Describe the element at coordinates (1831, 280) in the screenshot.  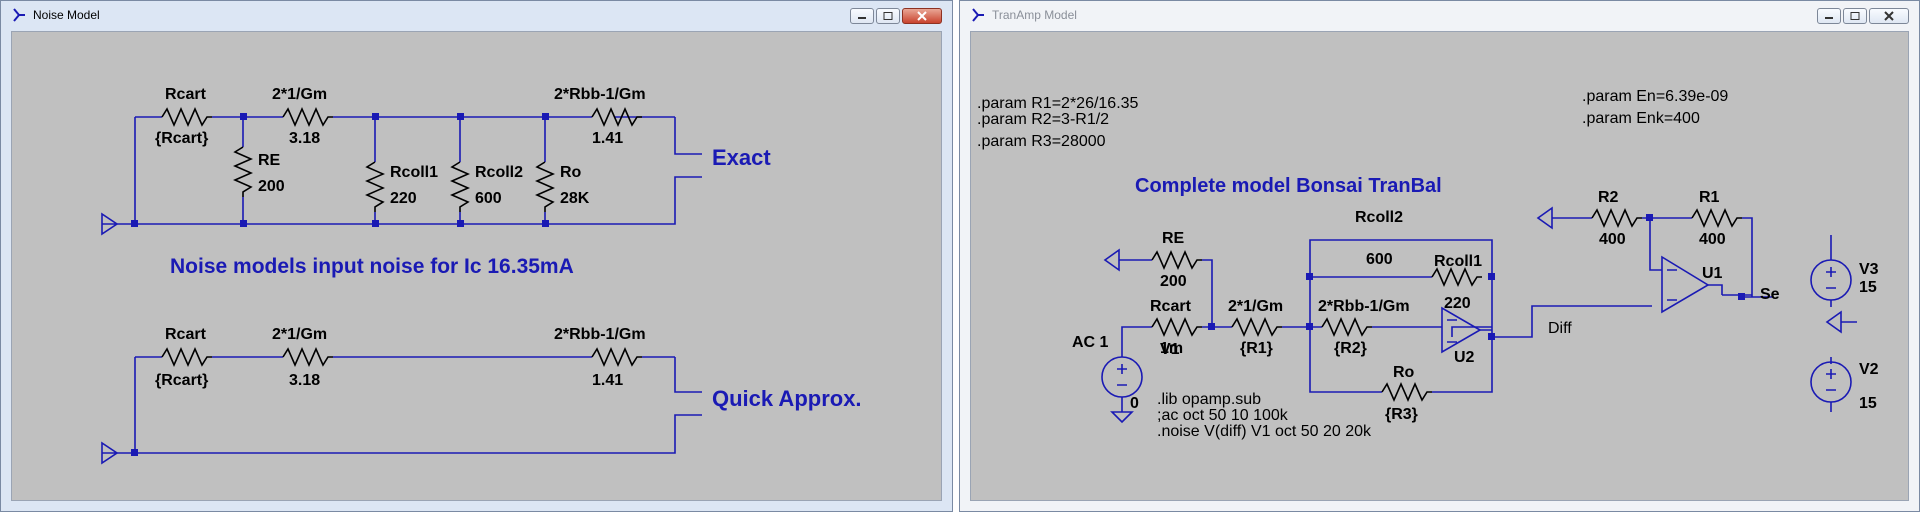
I see `v3-source` at that location.